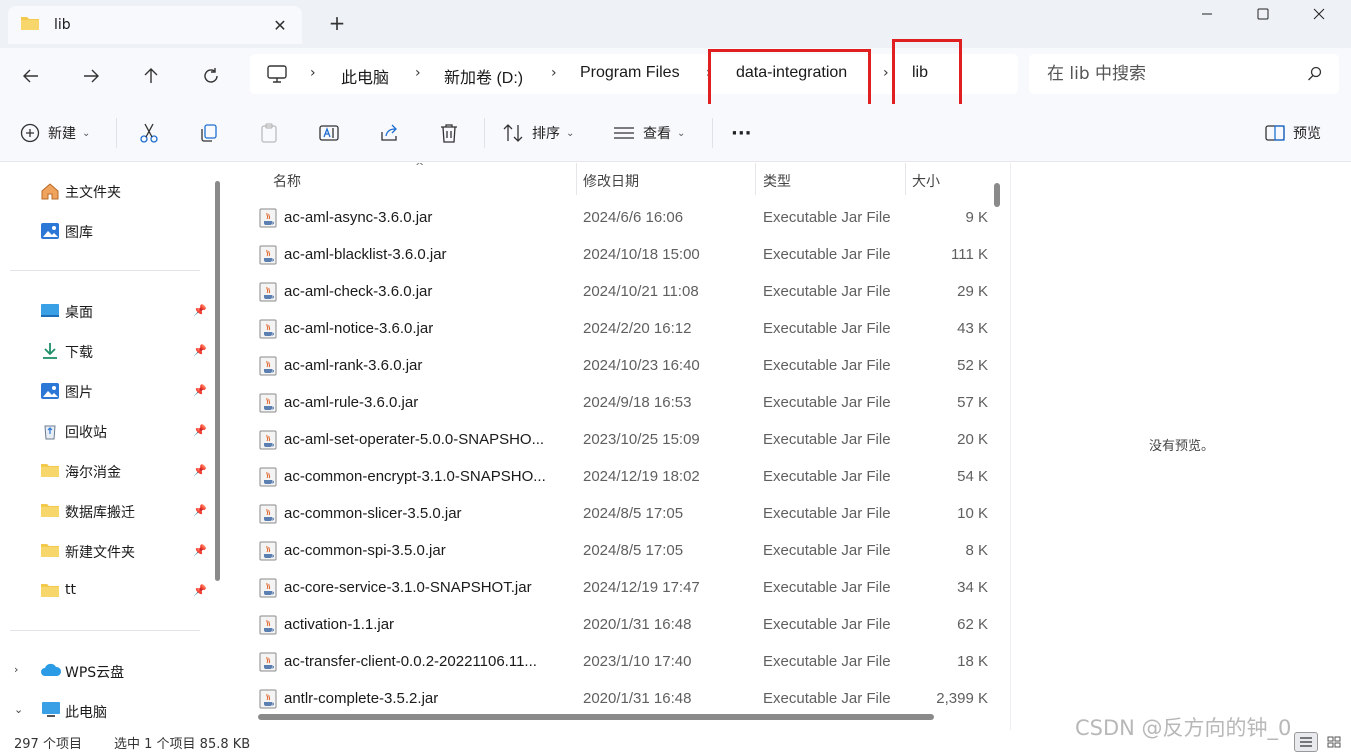 This screenshot has width=1351, height=752. Describe the element at coordinates (151, 76) in the screenshot. I see `up-button` at that location.